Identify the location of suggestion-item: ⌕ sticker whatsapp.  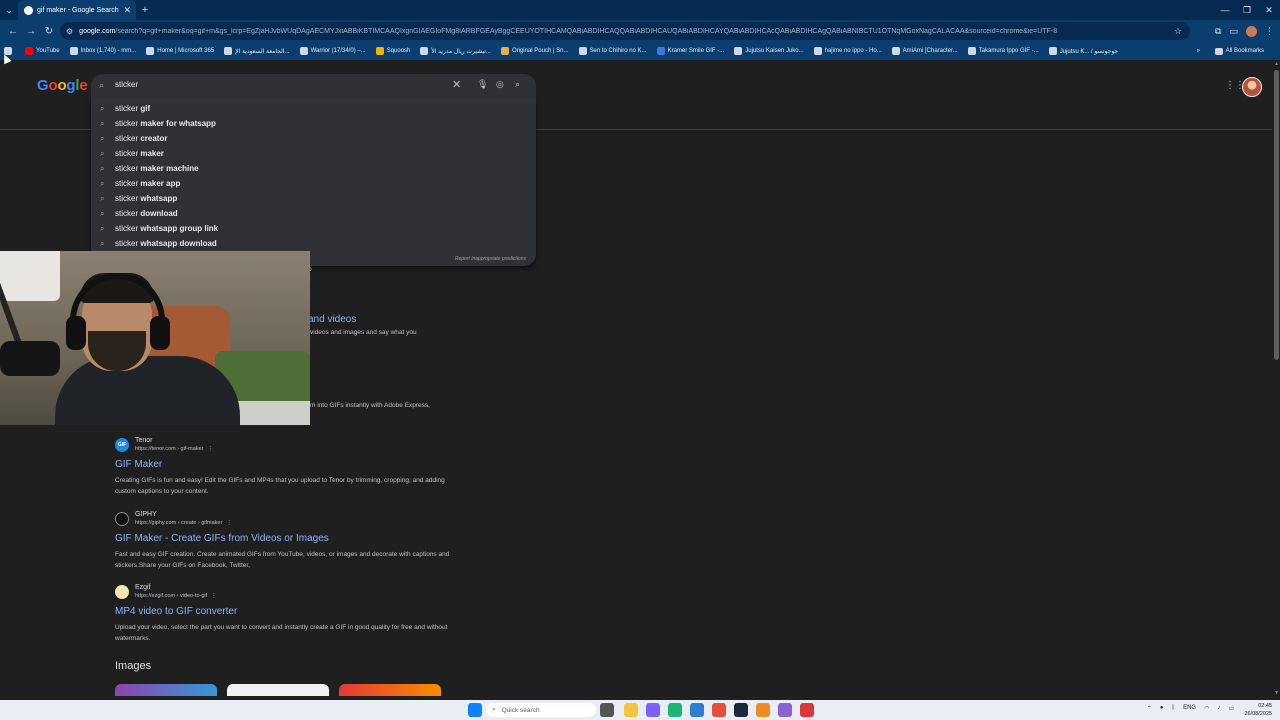
(313, 198).